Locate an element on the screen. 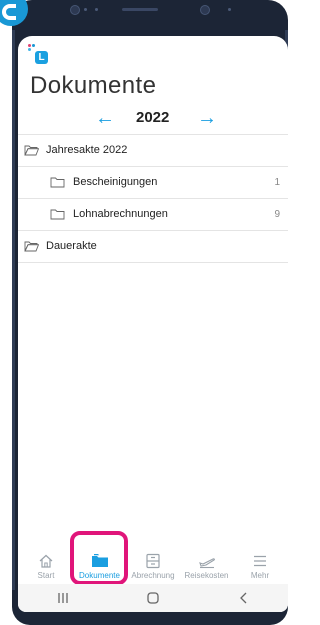 This screenshot has width=320, height=625. tree-folder-bescheinigungen: Bescheinigungen 1 is located at coordinates (153, 182).